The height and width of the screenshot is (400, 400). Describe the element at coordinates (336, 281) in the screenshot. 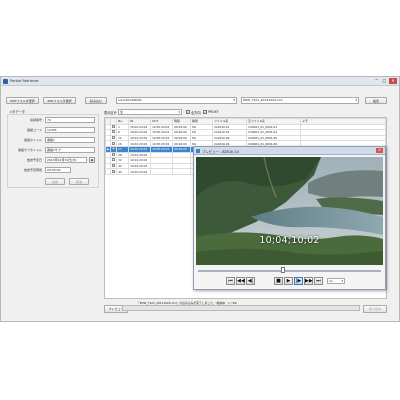

I see `speed-select: 1x ▾` at that location.